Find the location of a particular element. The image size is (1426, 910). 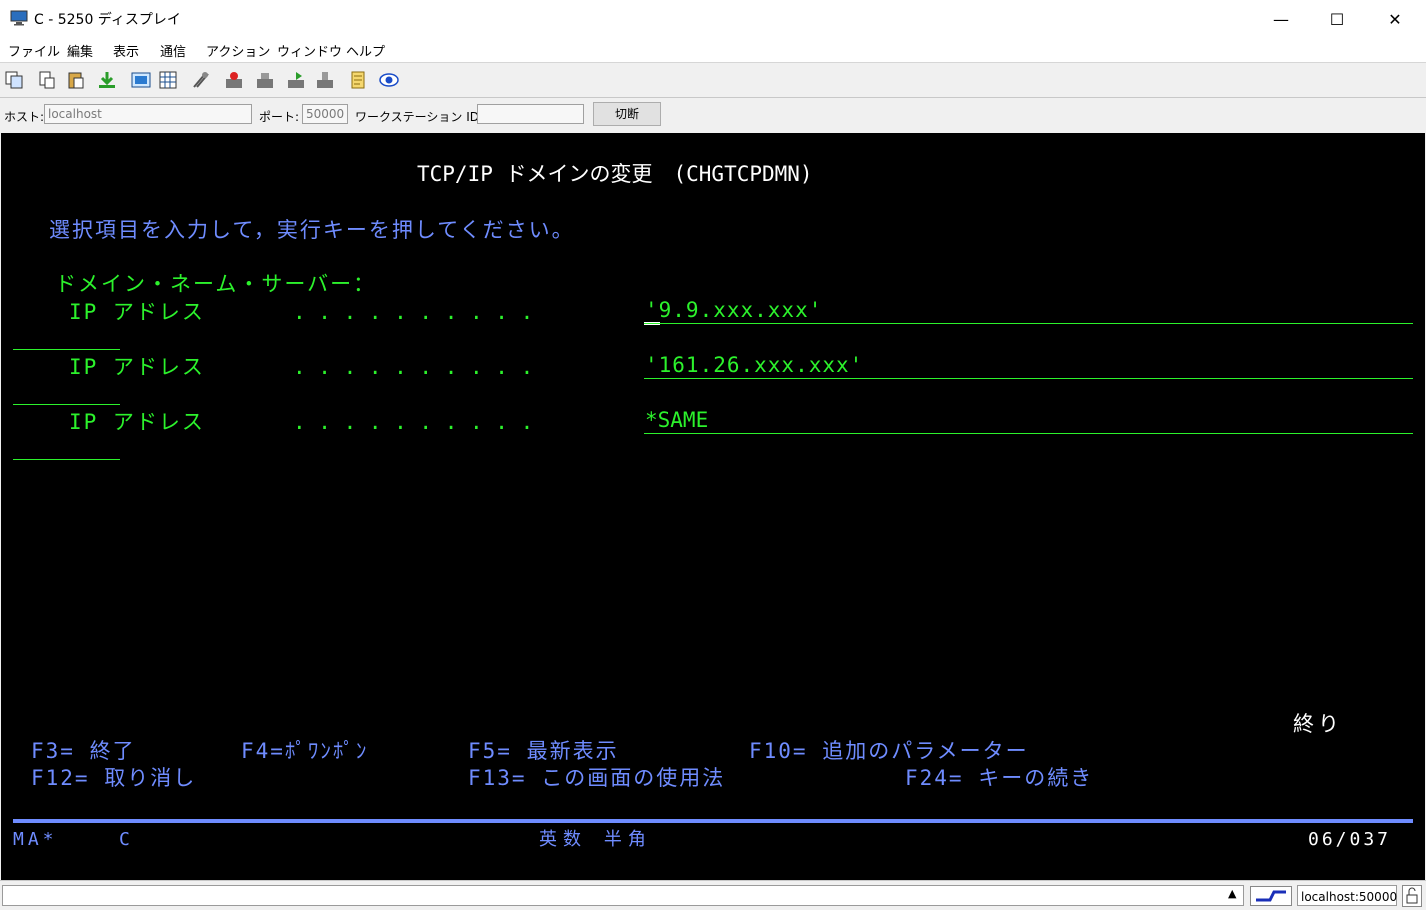

toolbar is located at coordinates (713, 80).